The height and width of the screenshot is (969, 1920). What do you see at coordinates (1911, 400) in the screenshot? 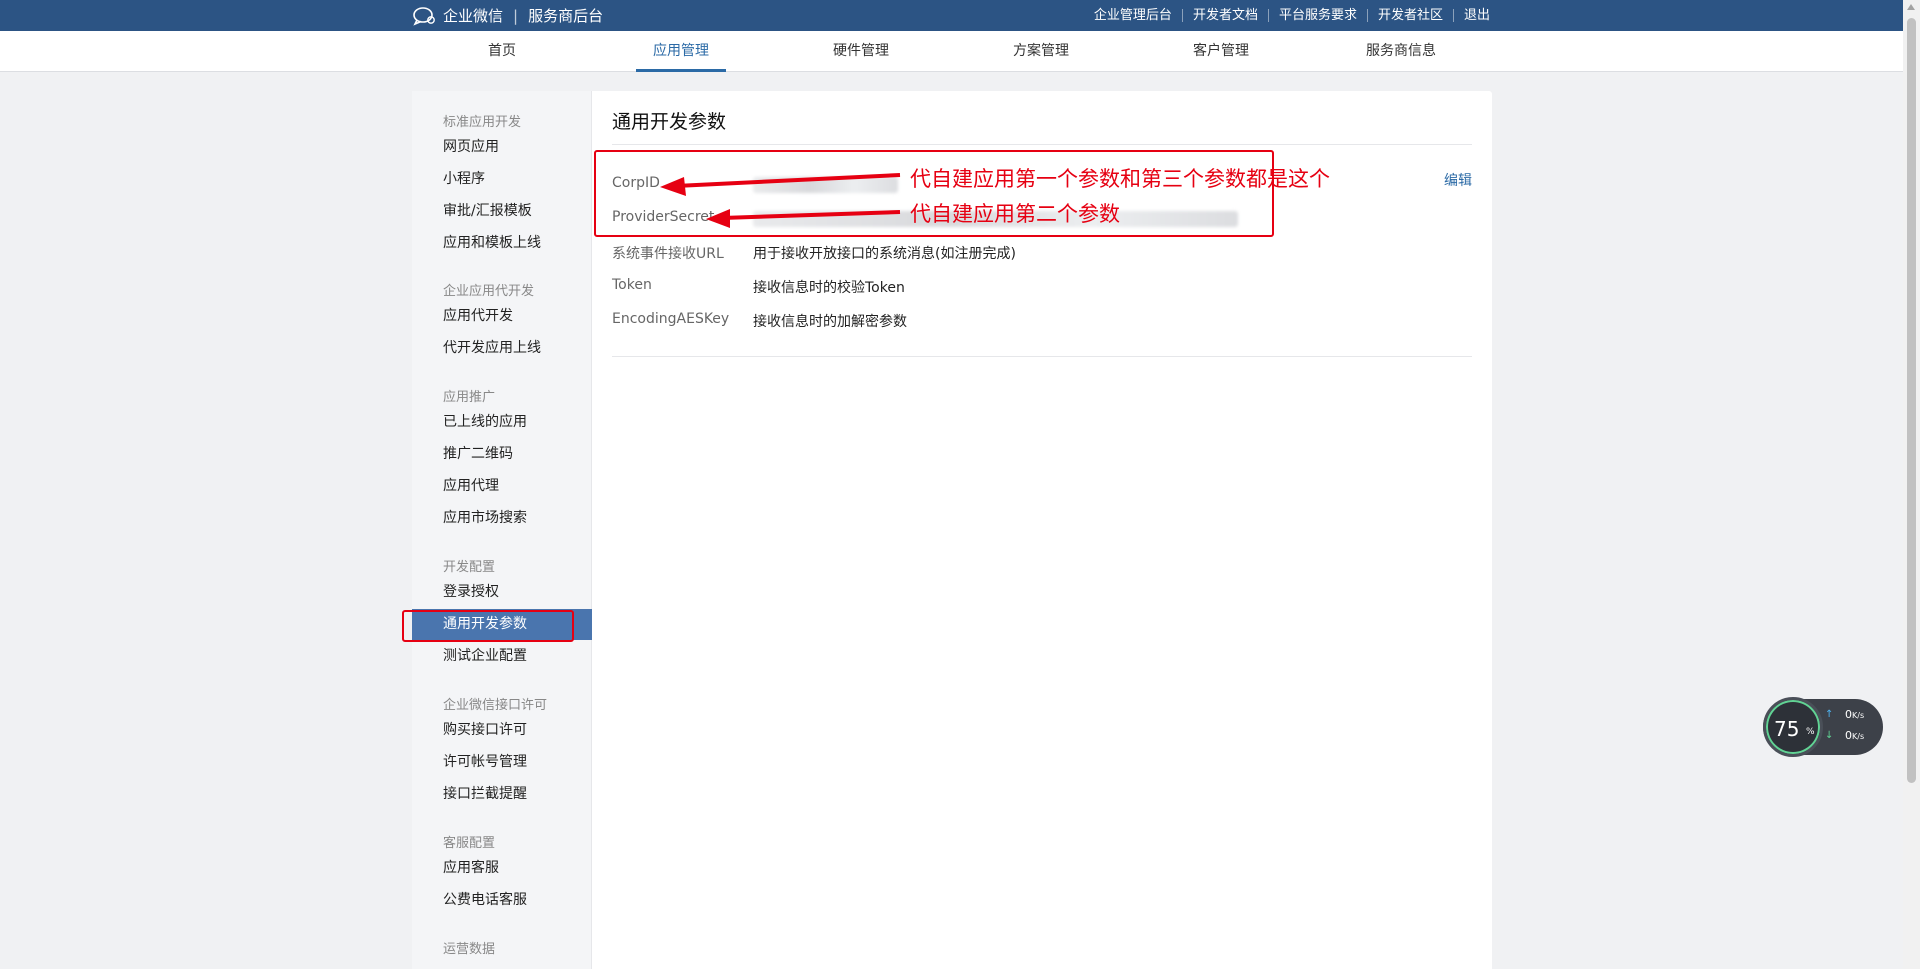
I see `scroll-thumb` at bounding box center [1911, 400].